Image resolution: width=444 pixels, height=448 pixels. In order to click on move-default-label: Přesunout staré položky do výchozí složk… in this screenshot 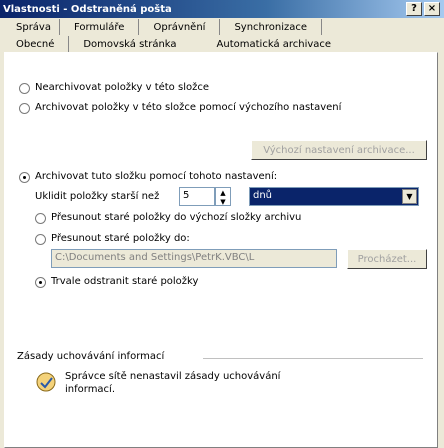, I will do `click(176, 217)`.